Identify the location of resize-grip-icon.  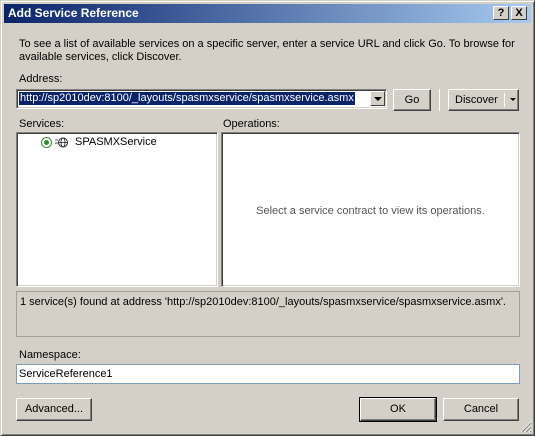
(526, 427).